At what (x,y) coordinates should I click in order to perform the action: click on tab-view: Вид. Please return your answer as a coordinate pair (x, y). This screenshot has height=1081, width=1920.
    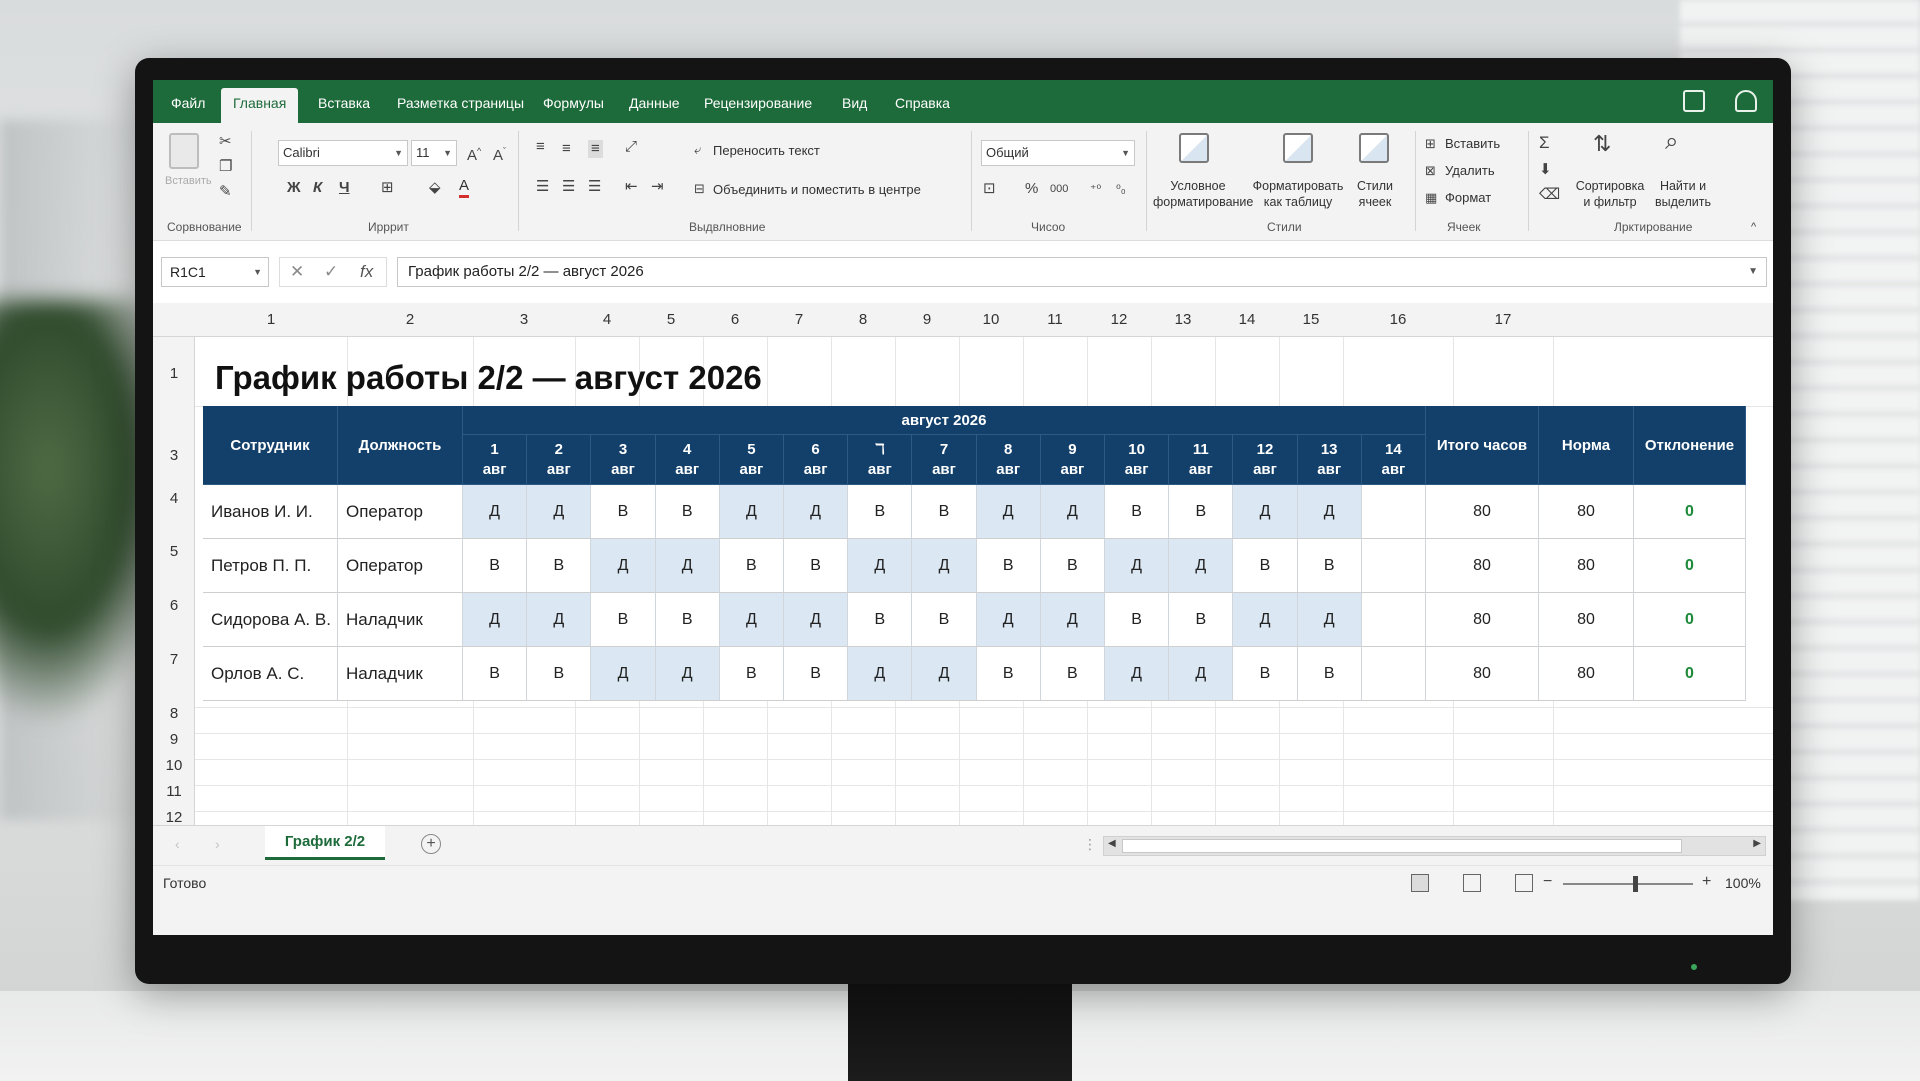
    Looking at the image, I should click on (854, 105).